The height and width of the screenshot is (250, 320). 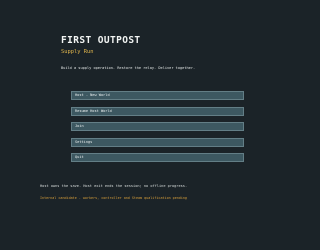 I want to click on resume-host-world-button: Resume Host World, so click(x=157, y=111).